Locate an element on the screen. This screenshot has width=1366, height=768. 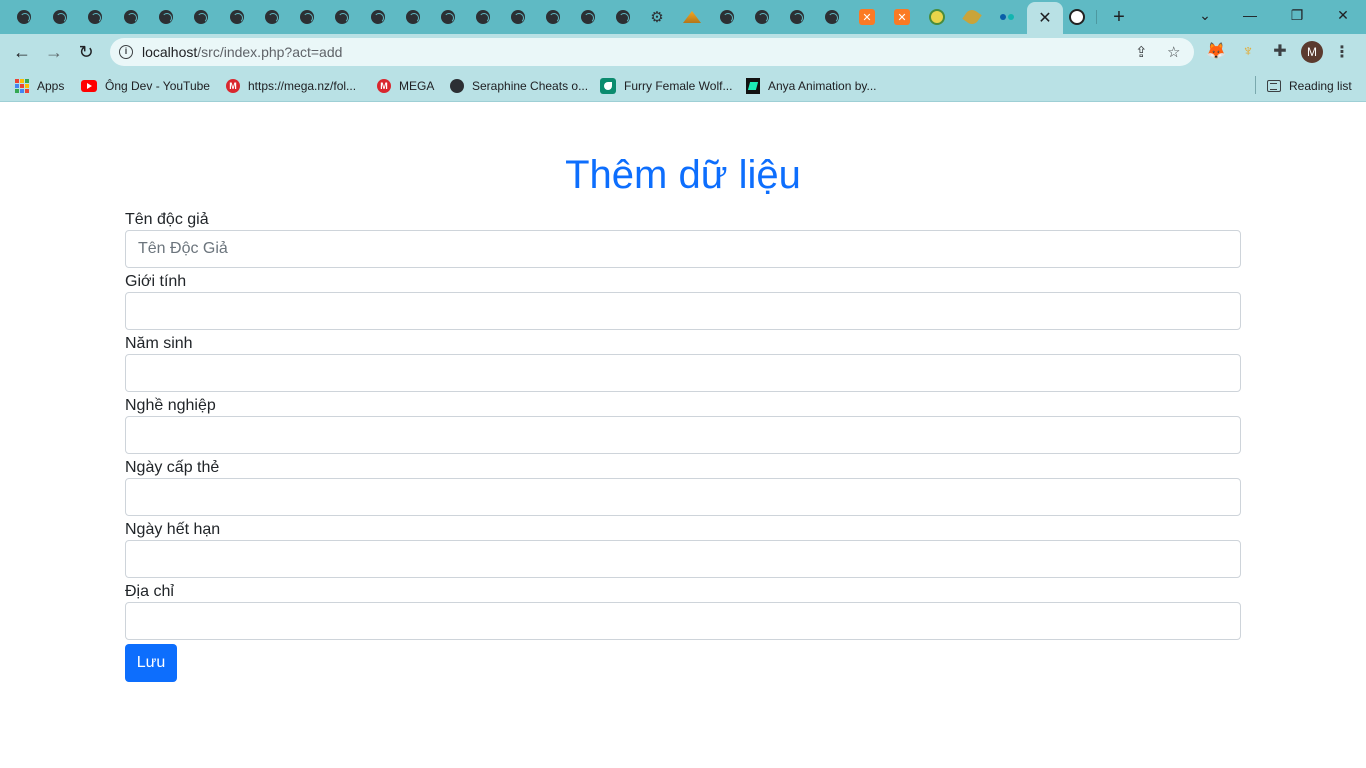
url-path: /src/index.php?act=add is located at coordinates (270, 52).